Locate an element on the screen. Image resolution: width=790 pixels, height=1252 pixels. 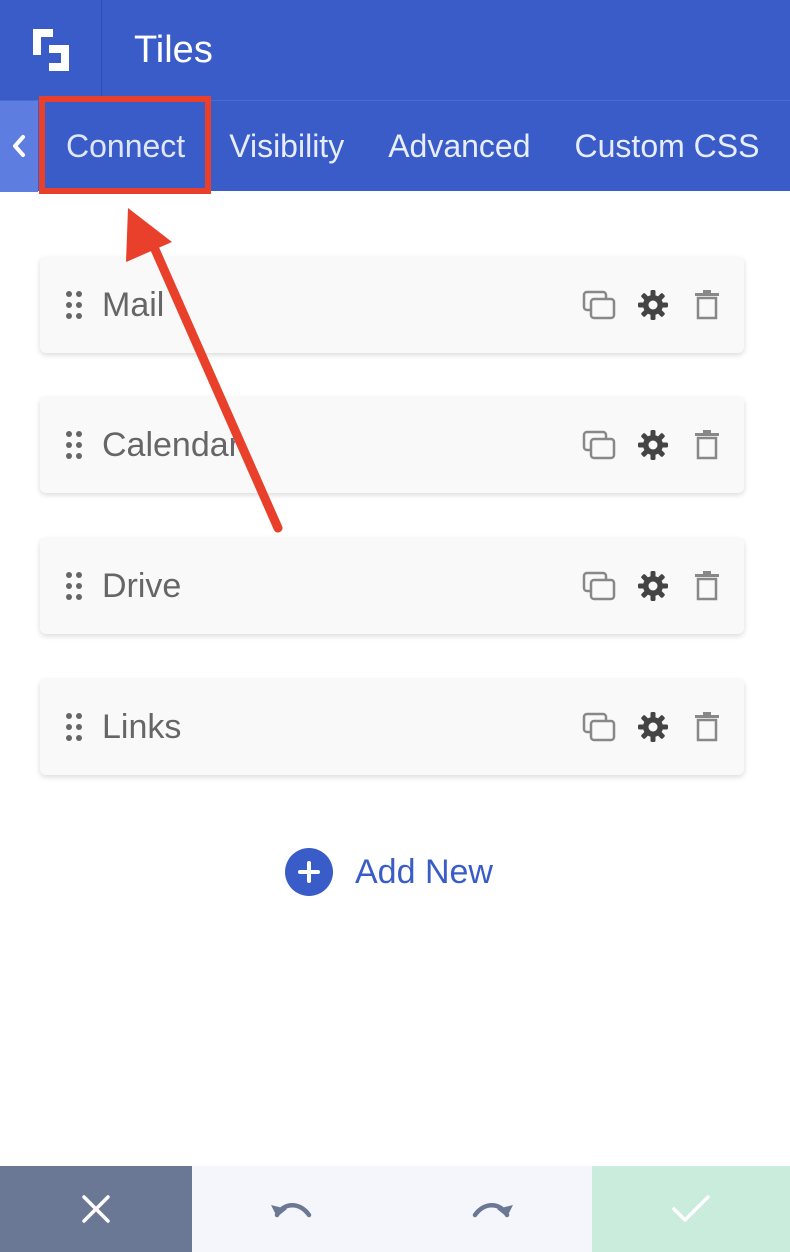
check-icon is located at coordinates (691, 1208).